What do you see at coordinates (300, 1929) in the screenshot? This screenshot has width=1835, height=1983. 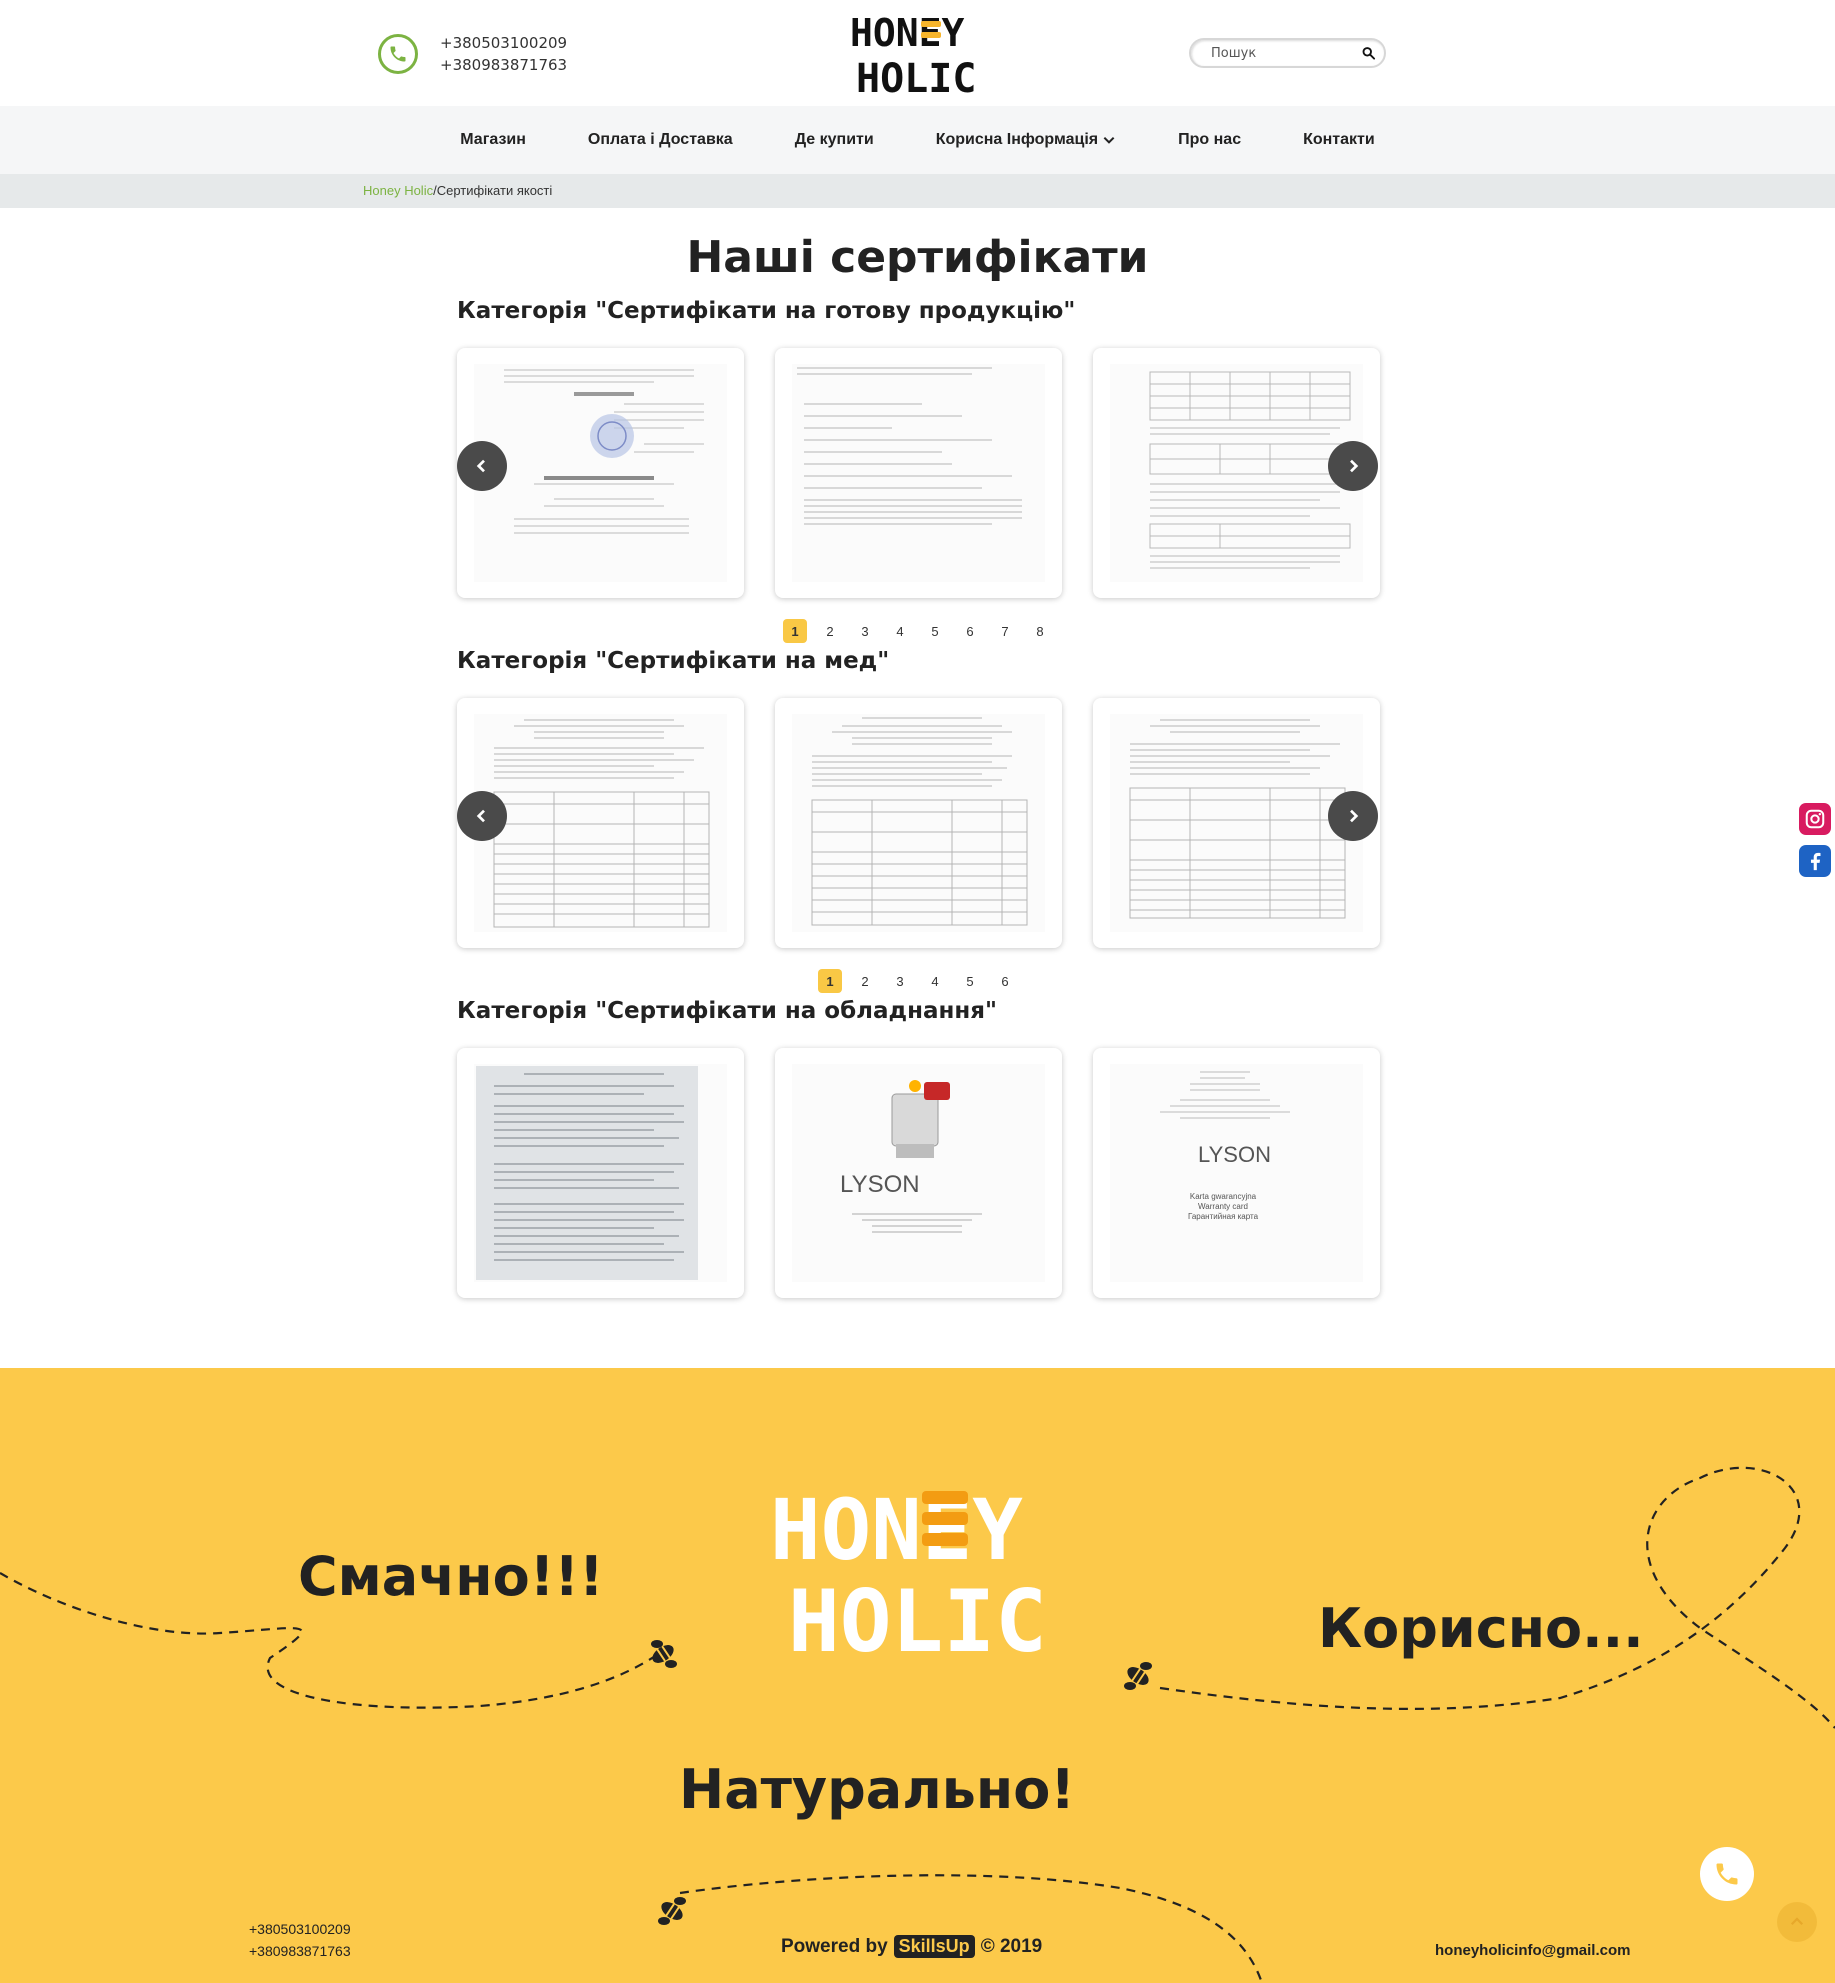 I see `footer-phone-1: +380503100209` at bounding box center [300, 1929].